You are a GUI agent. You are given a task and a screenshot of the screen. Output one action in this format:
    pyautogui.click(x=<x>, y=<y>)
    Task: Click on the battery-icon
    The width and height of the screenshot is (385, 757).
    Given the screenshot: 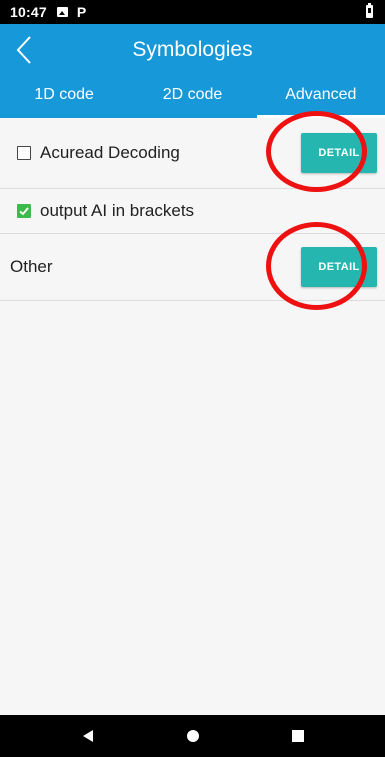 What is the action you would take?
    pyautogui.click(x=369, y=10)
    